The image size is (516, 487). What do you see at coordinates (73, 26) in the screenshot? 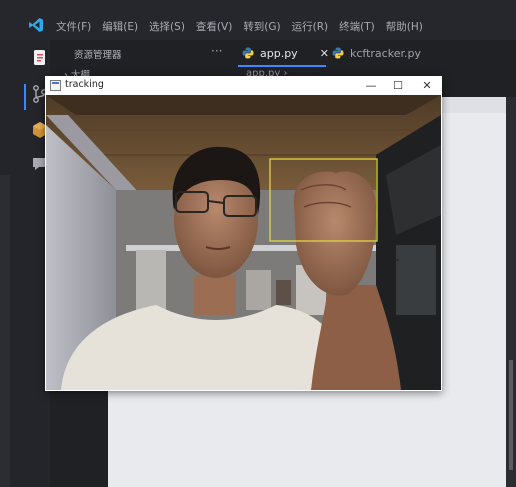
I see `menu-file: 文件(F)` at bounding box center [73, 26].